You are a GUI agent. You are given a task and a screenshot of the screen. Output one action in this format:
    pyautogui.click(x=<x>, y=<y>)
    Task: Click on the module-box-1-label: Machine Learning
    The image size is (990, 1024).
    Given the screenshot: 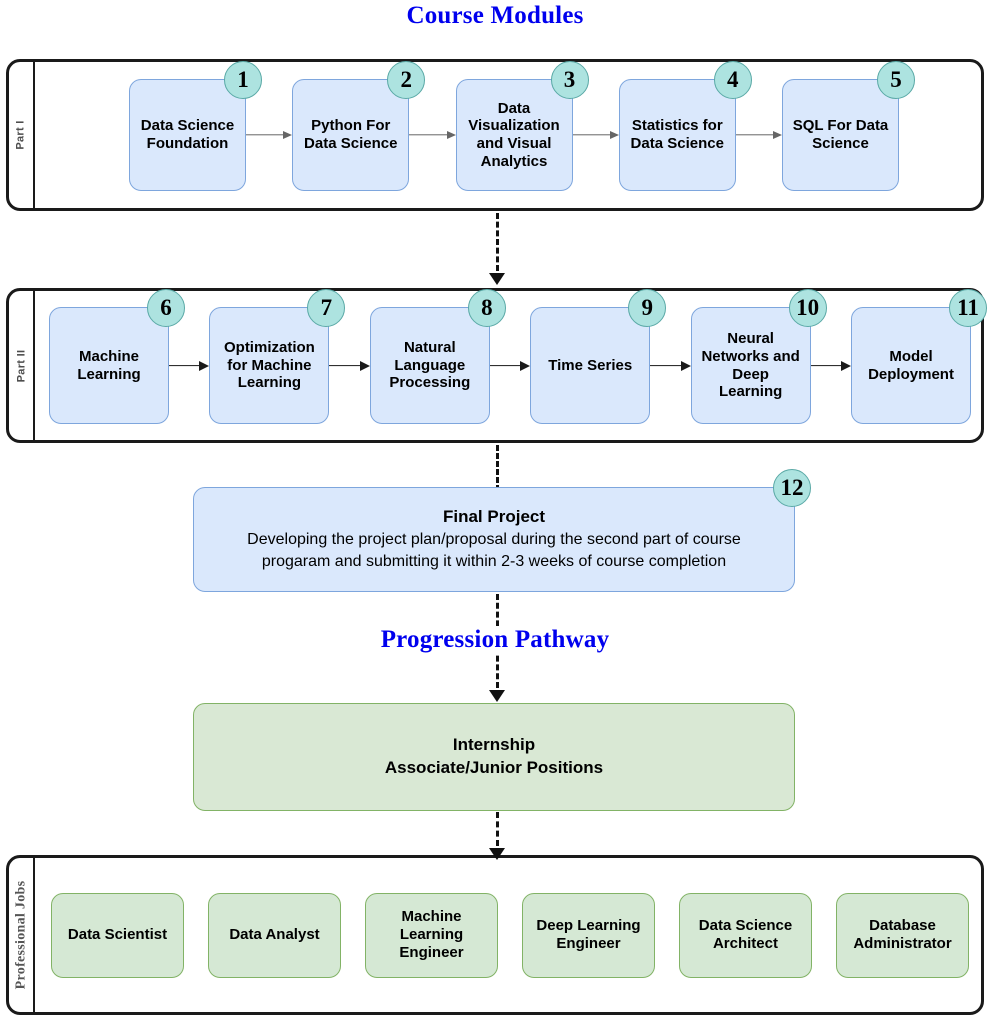 What is the action you would take?
    pyautogui.click(x=109, y=365)
    